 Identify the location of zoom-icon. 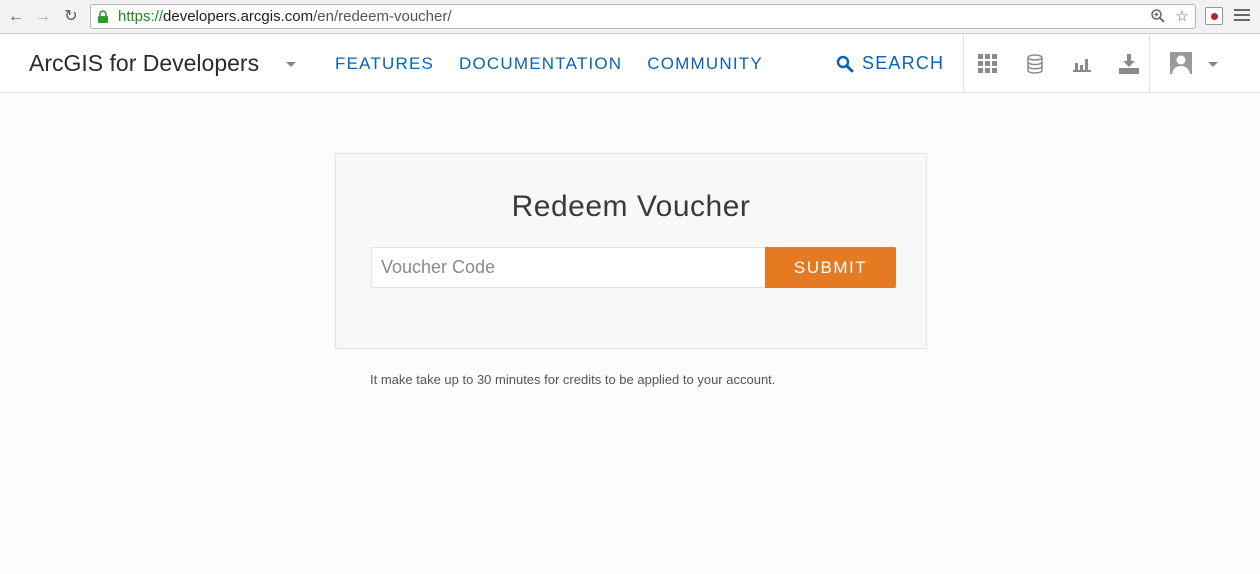
(1158, 17).